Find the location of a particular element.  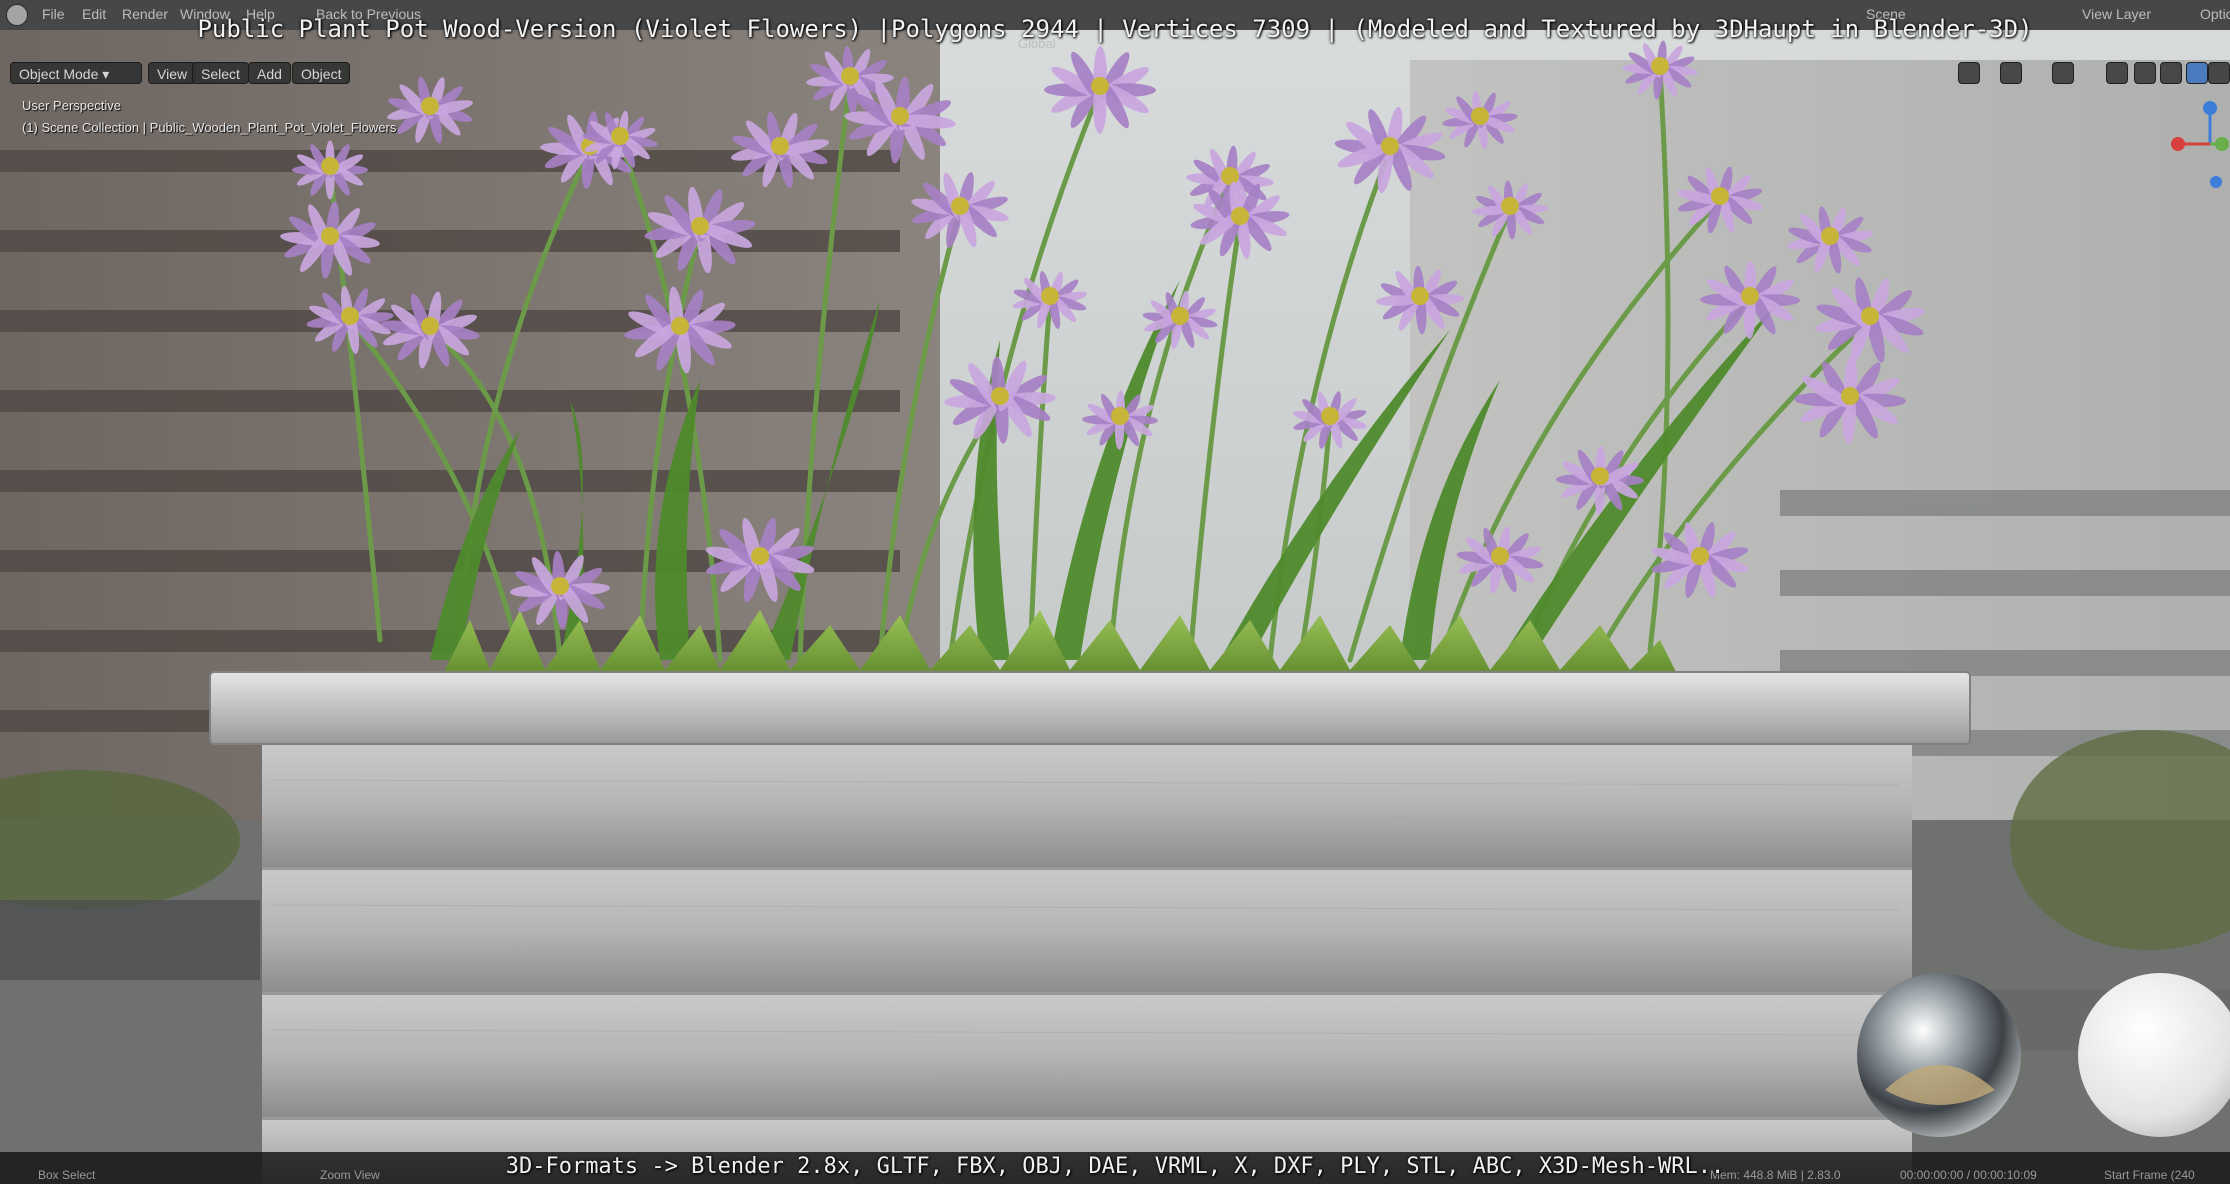

wireframe-shading-icon is located at coordinates (2145, 73).